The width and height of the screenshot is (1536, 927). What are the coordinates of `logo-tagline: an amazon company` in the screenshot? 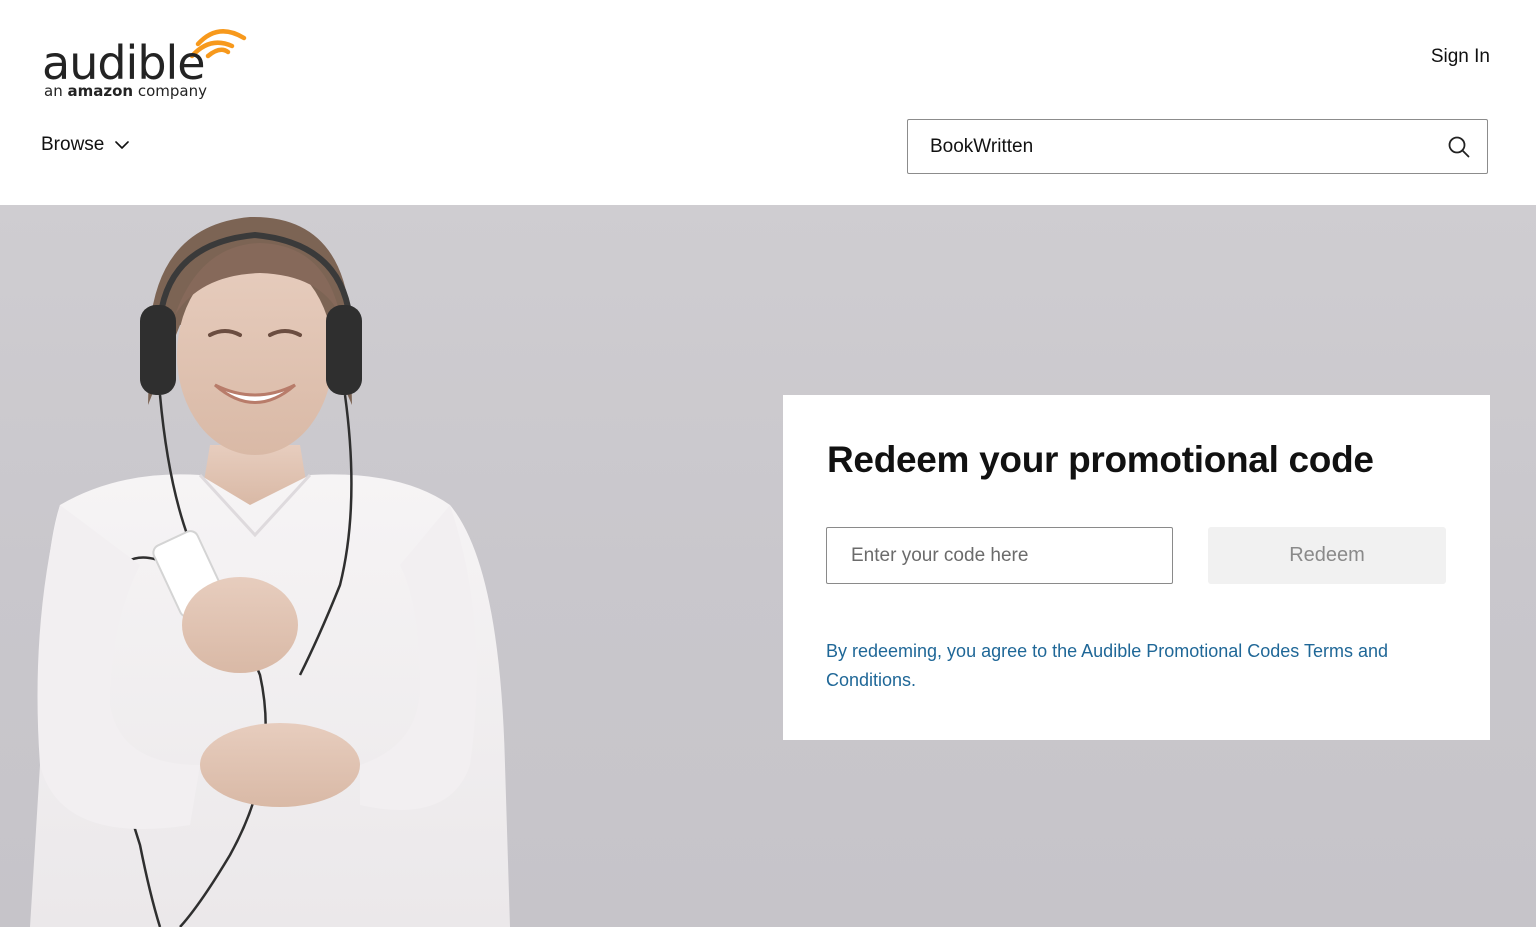 It's located at (125, 91).